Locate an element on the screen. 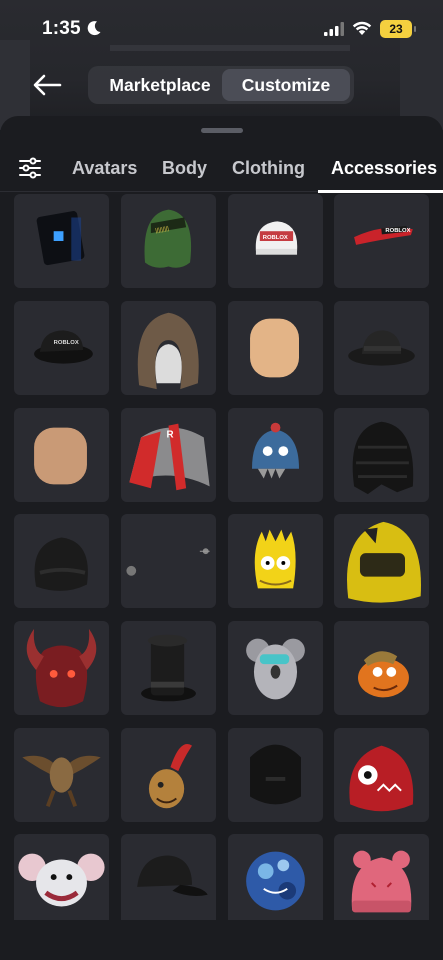  mode-switcher: Marketplace Customize is located at coordinates (221, 85).